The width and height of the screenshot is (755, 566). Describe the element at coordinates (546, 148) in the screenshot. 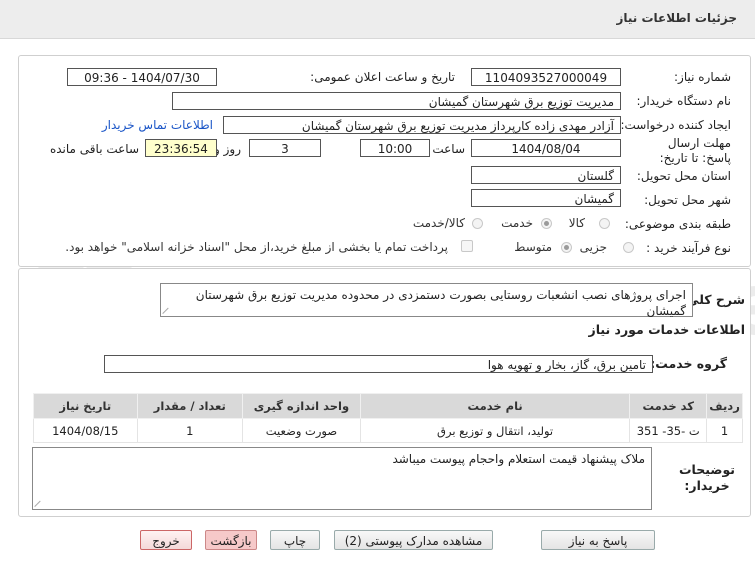

I see `deadline-date-field: 1404/08/04` at that location.